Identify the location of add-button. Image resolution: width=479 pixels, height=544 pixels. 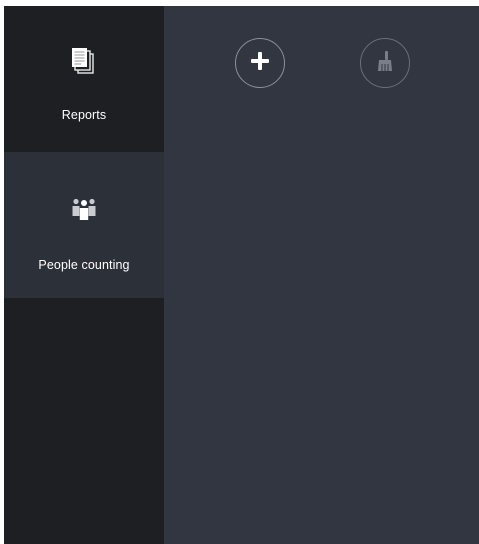
(260, 63).